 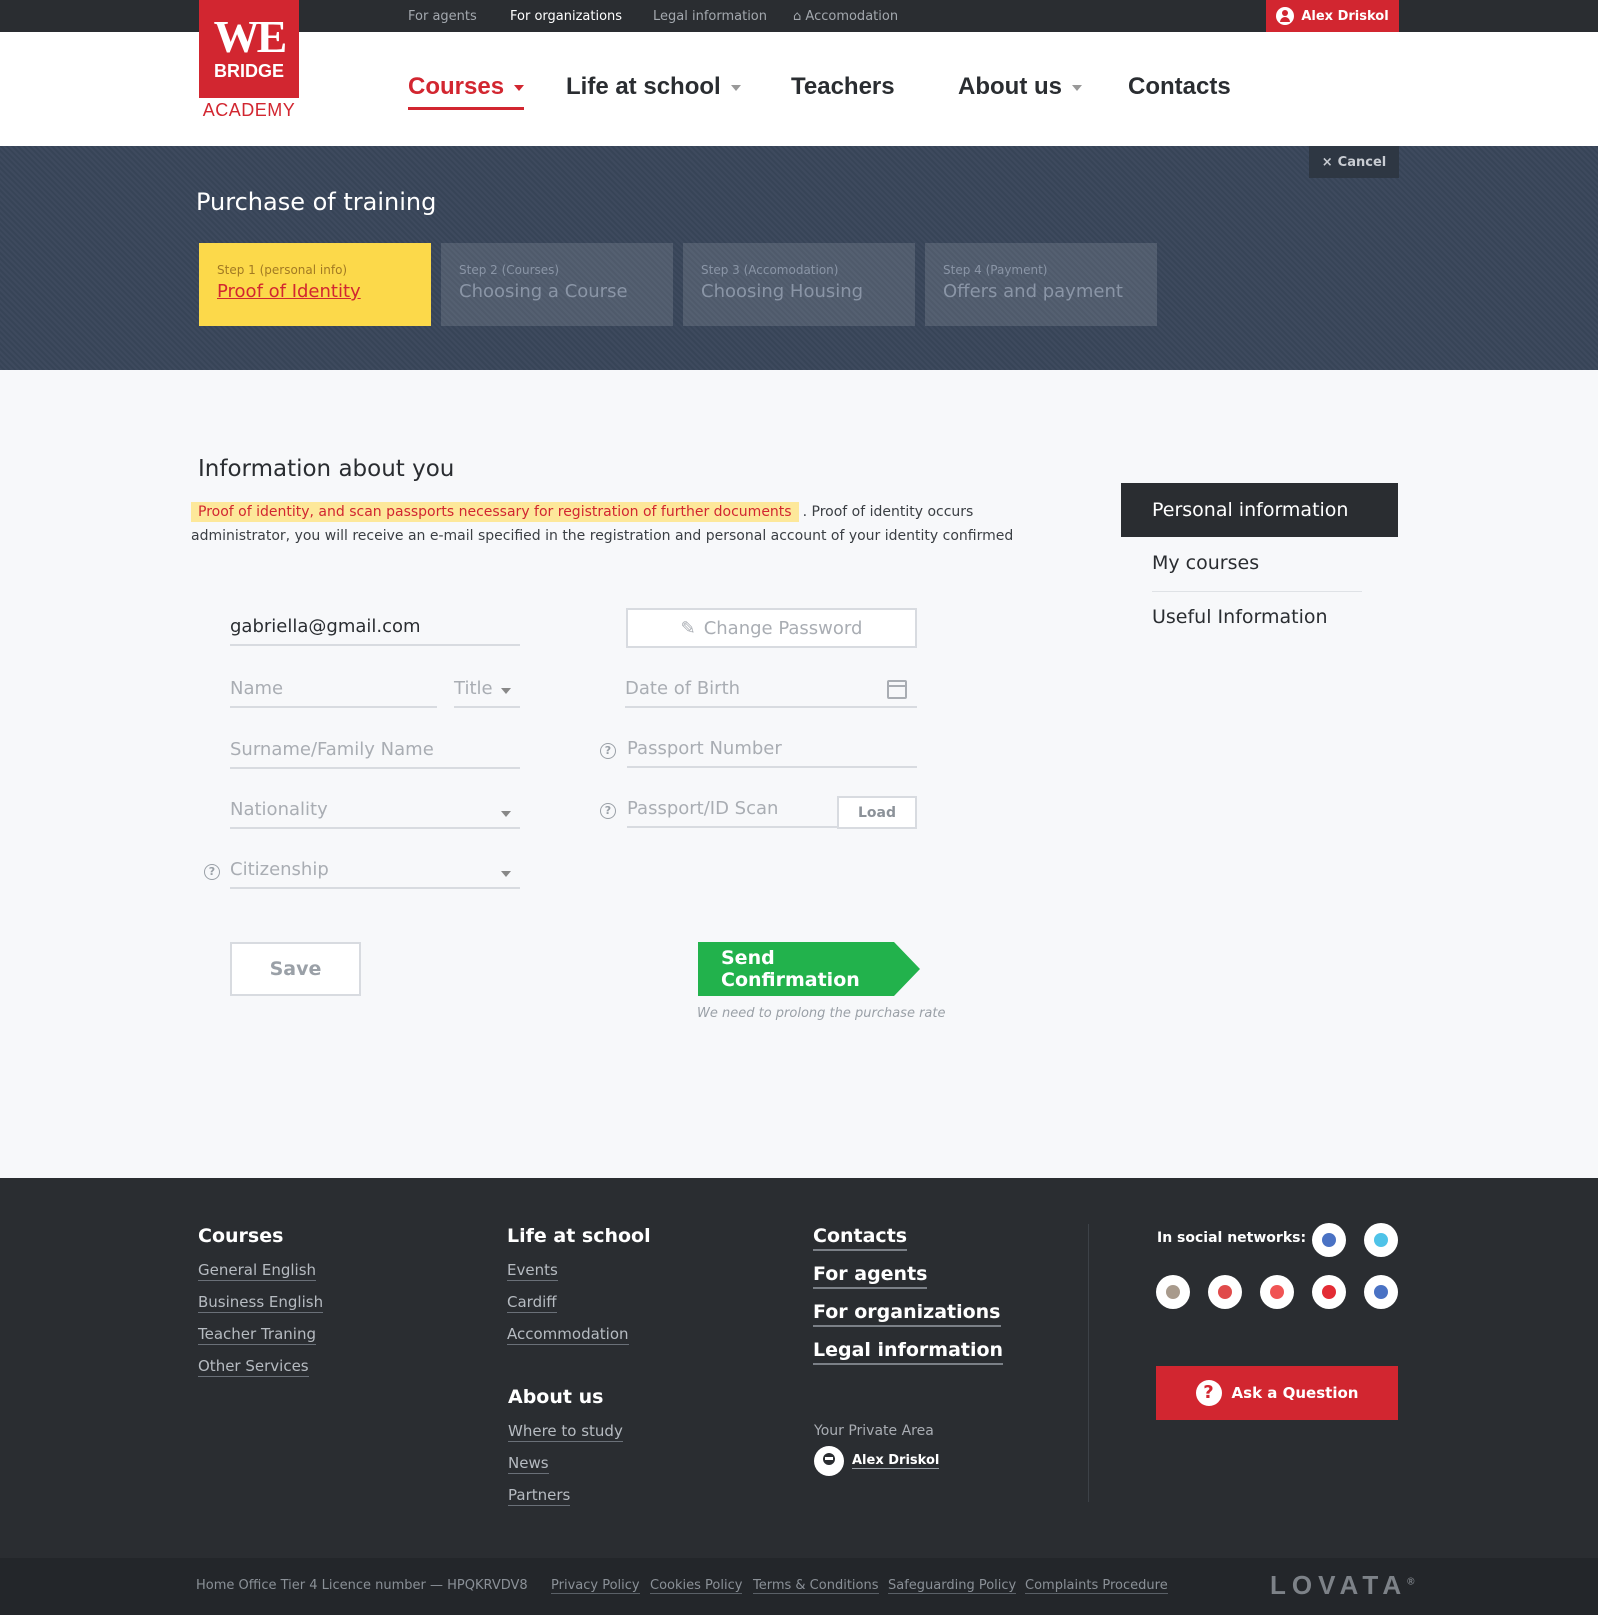 What do you see at coordinates (1010, 86) in the screenshot?
I see `nav-about-label: About us` at bounding box center [1010, 86].